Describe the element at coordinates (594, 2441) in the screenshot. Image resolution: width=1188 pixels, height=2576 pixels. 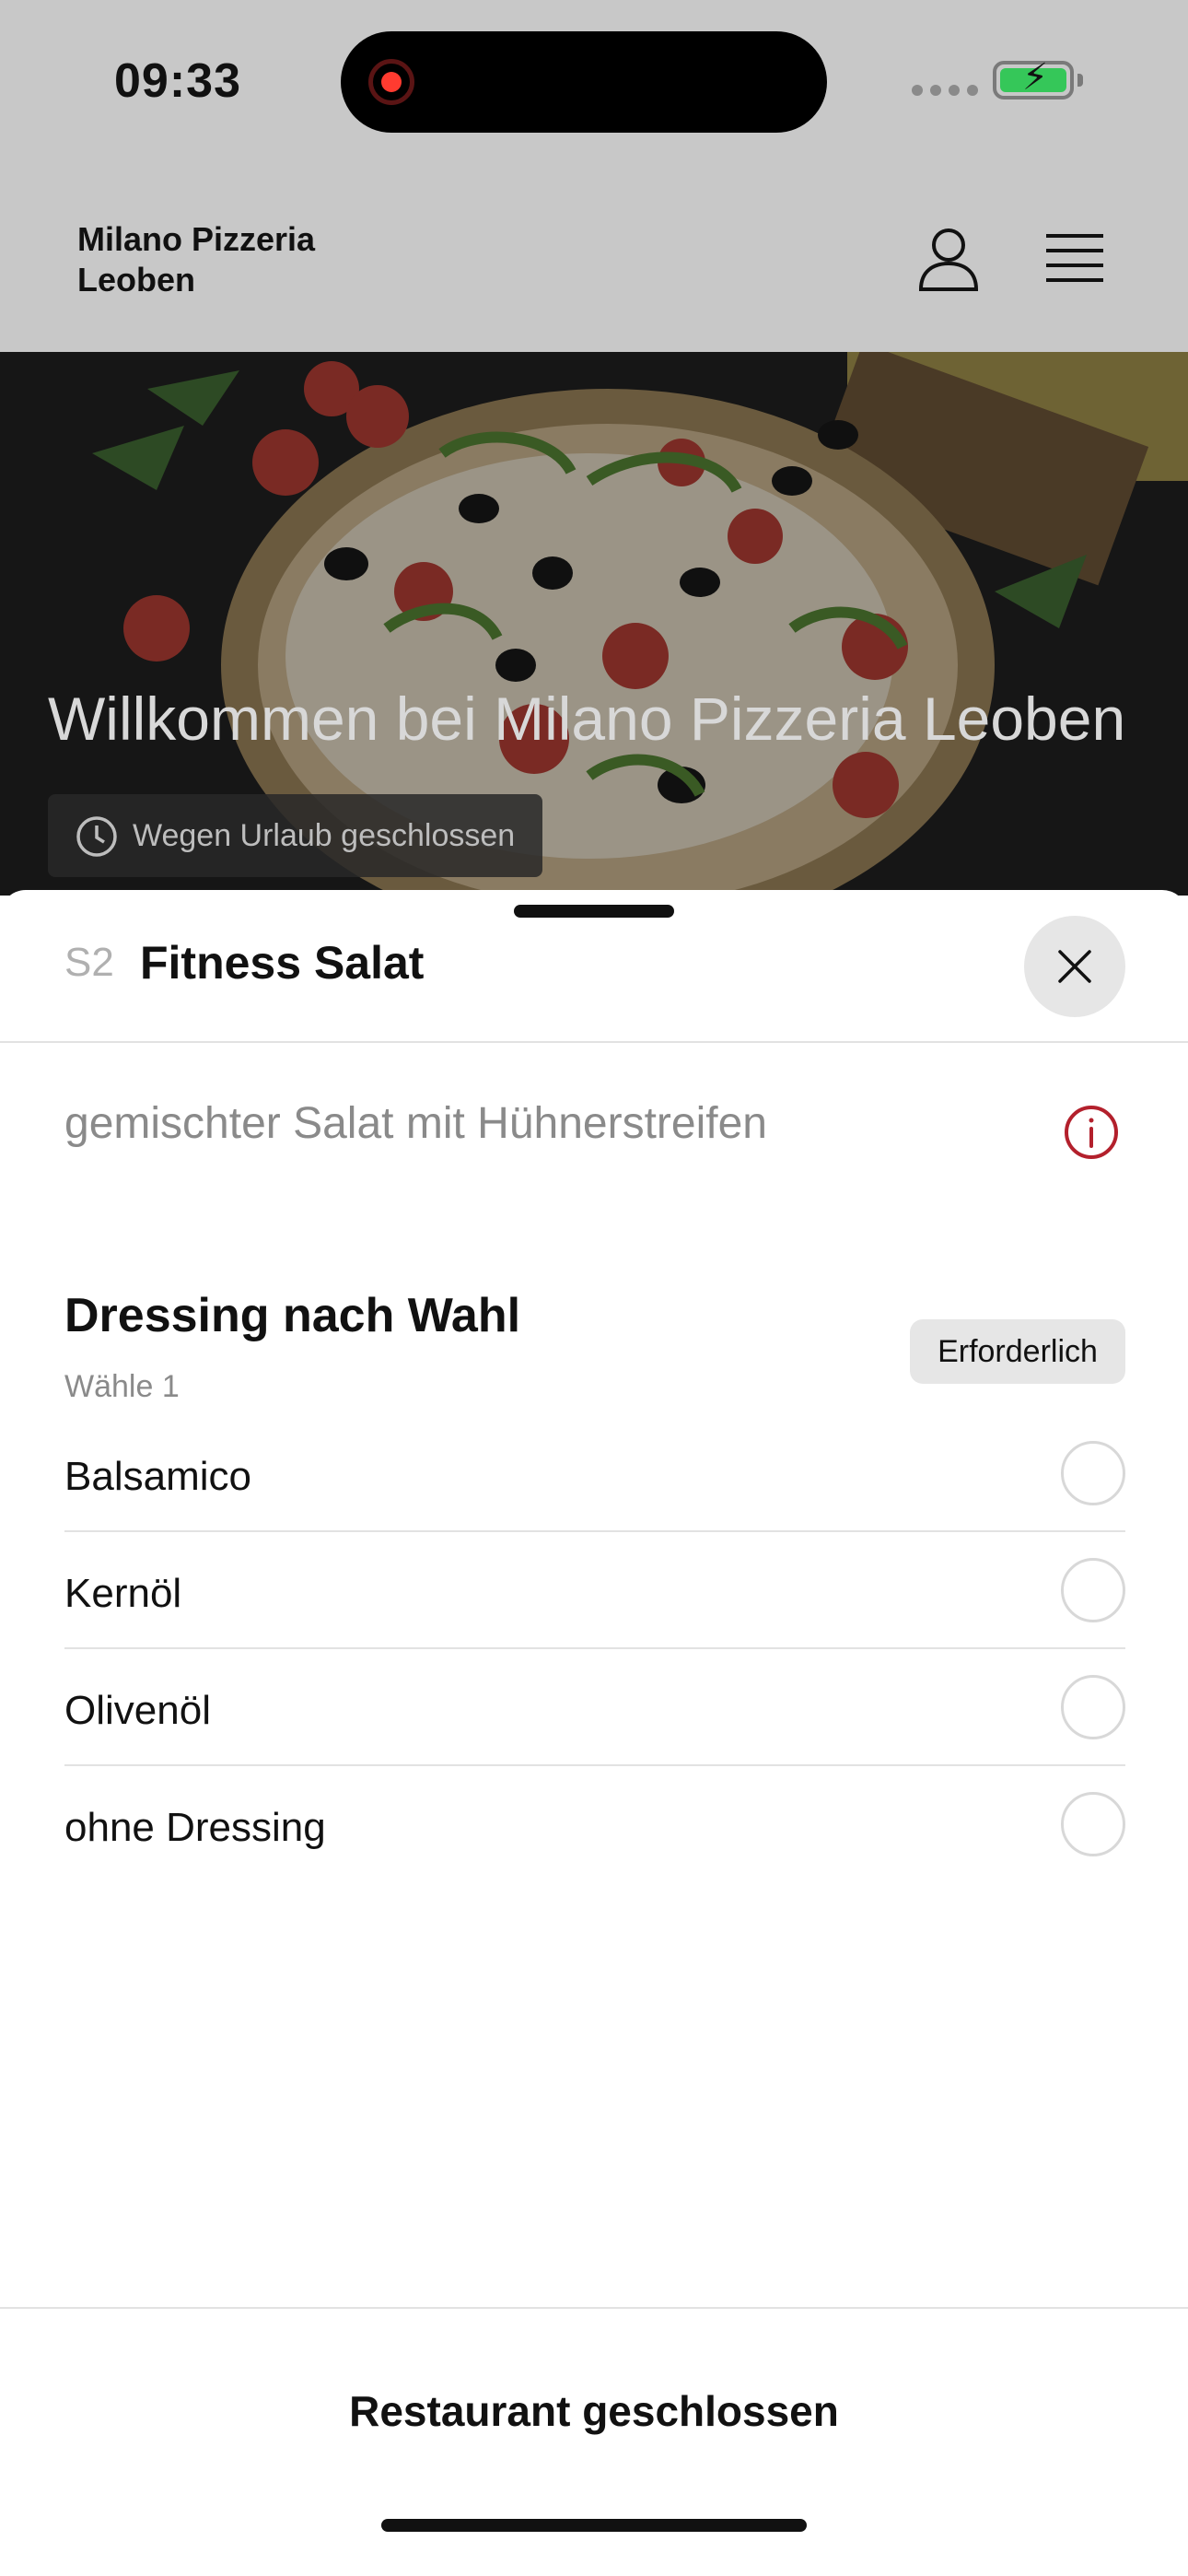
I see `sheet-footer: Restaurant geschlossen` at that location.